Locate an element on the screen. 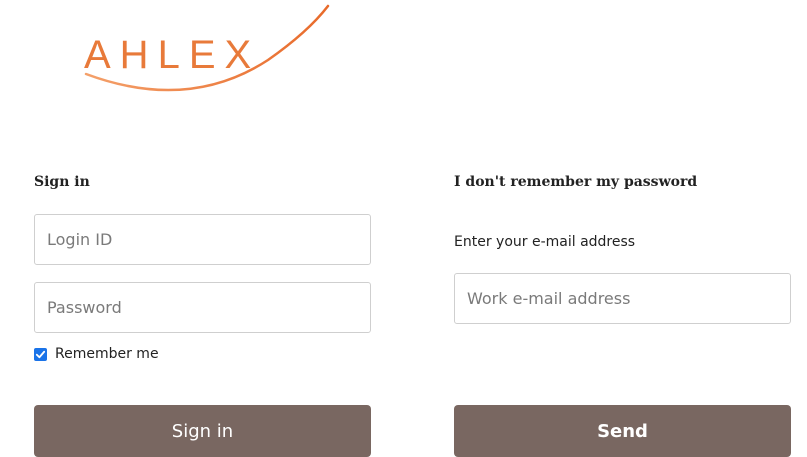 Image resolution: width=807 pixels, height=457 pixels. remember-me-label: Remember me is located at coordinates (107, 354).